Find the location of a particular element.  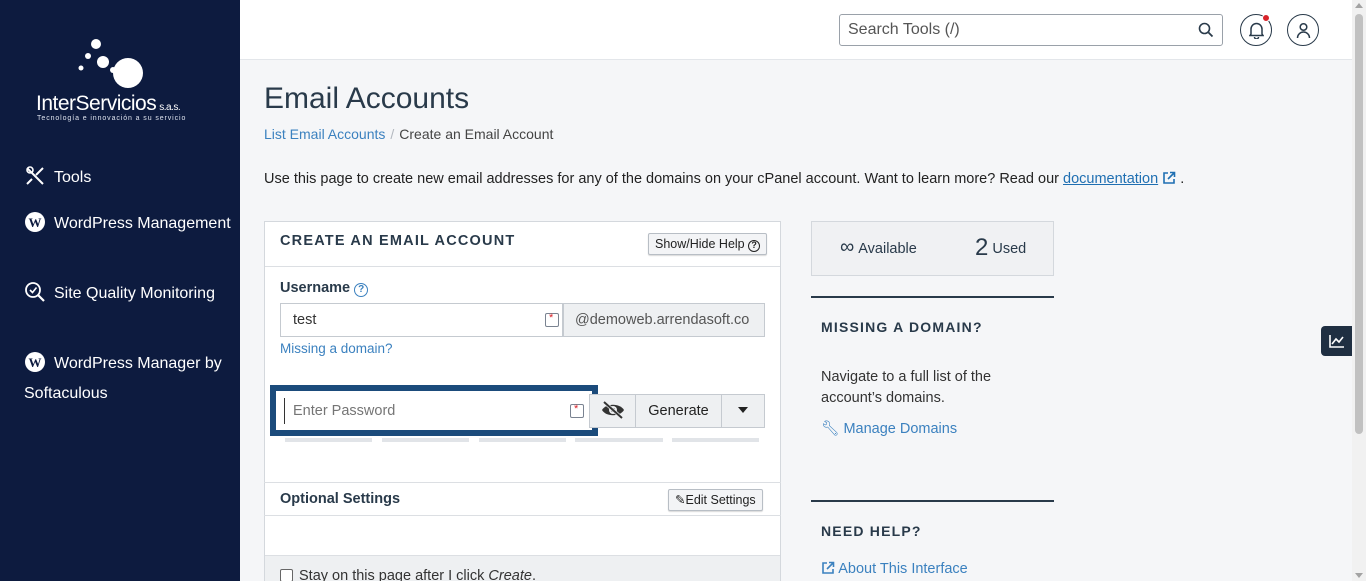

caret-down-icon is located at coordinates (743, 410).